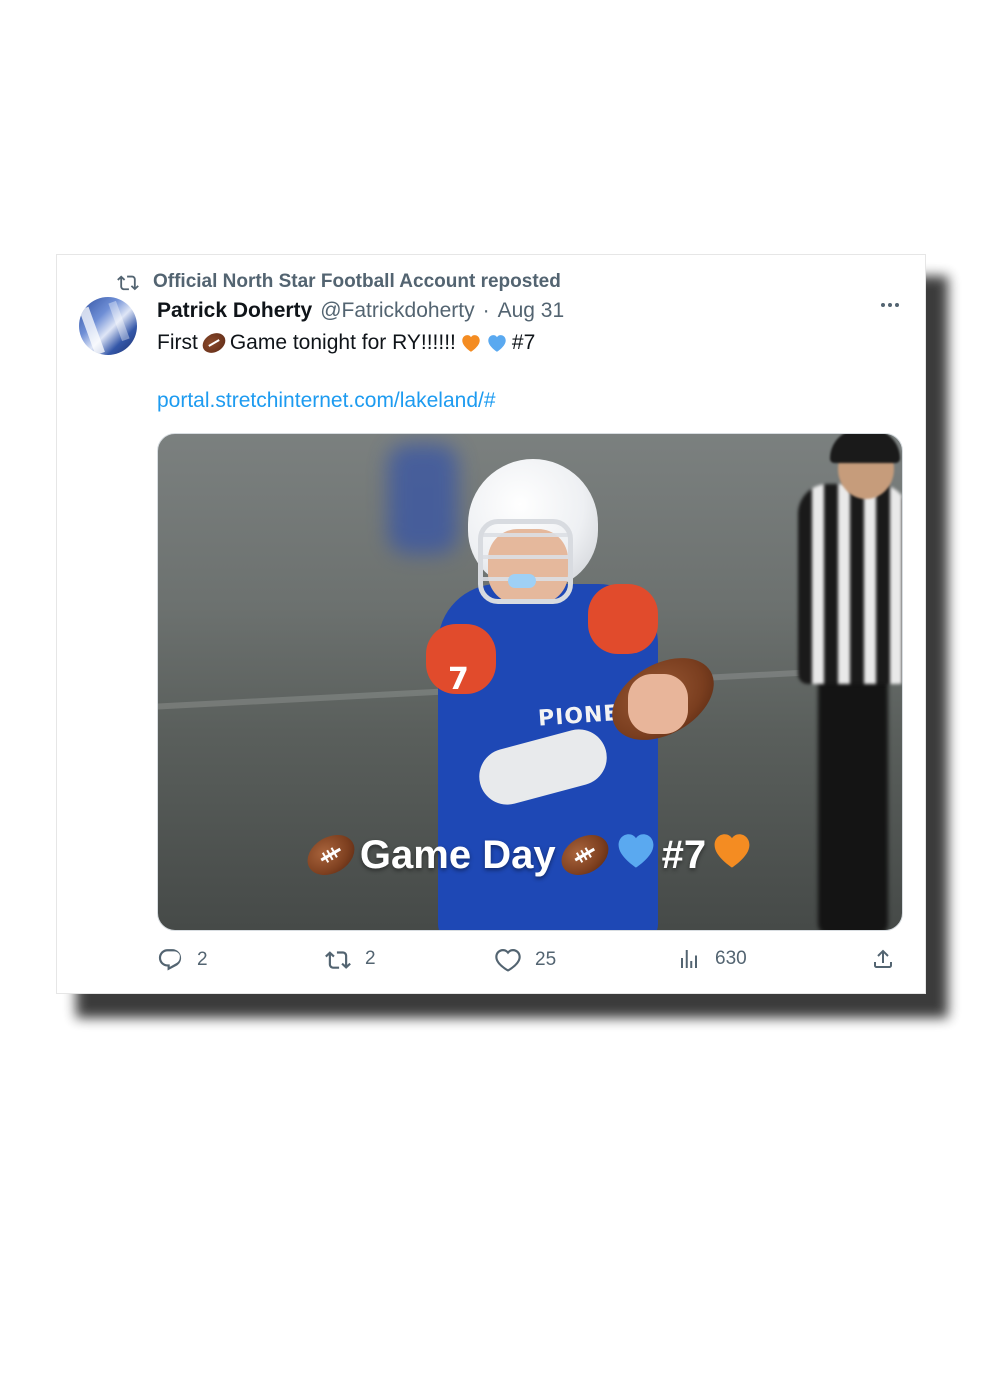  I want to click on post-date: Aug 31, so click(531, 311).